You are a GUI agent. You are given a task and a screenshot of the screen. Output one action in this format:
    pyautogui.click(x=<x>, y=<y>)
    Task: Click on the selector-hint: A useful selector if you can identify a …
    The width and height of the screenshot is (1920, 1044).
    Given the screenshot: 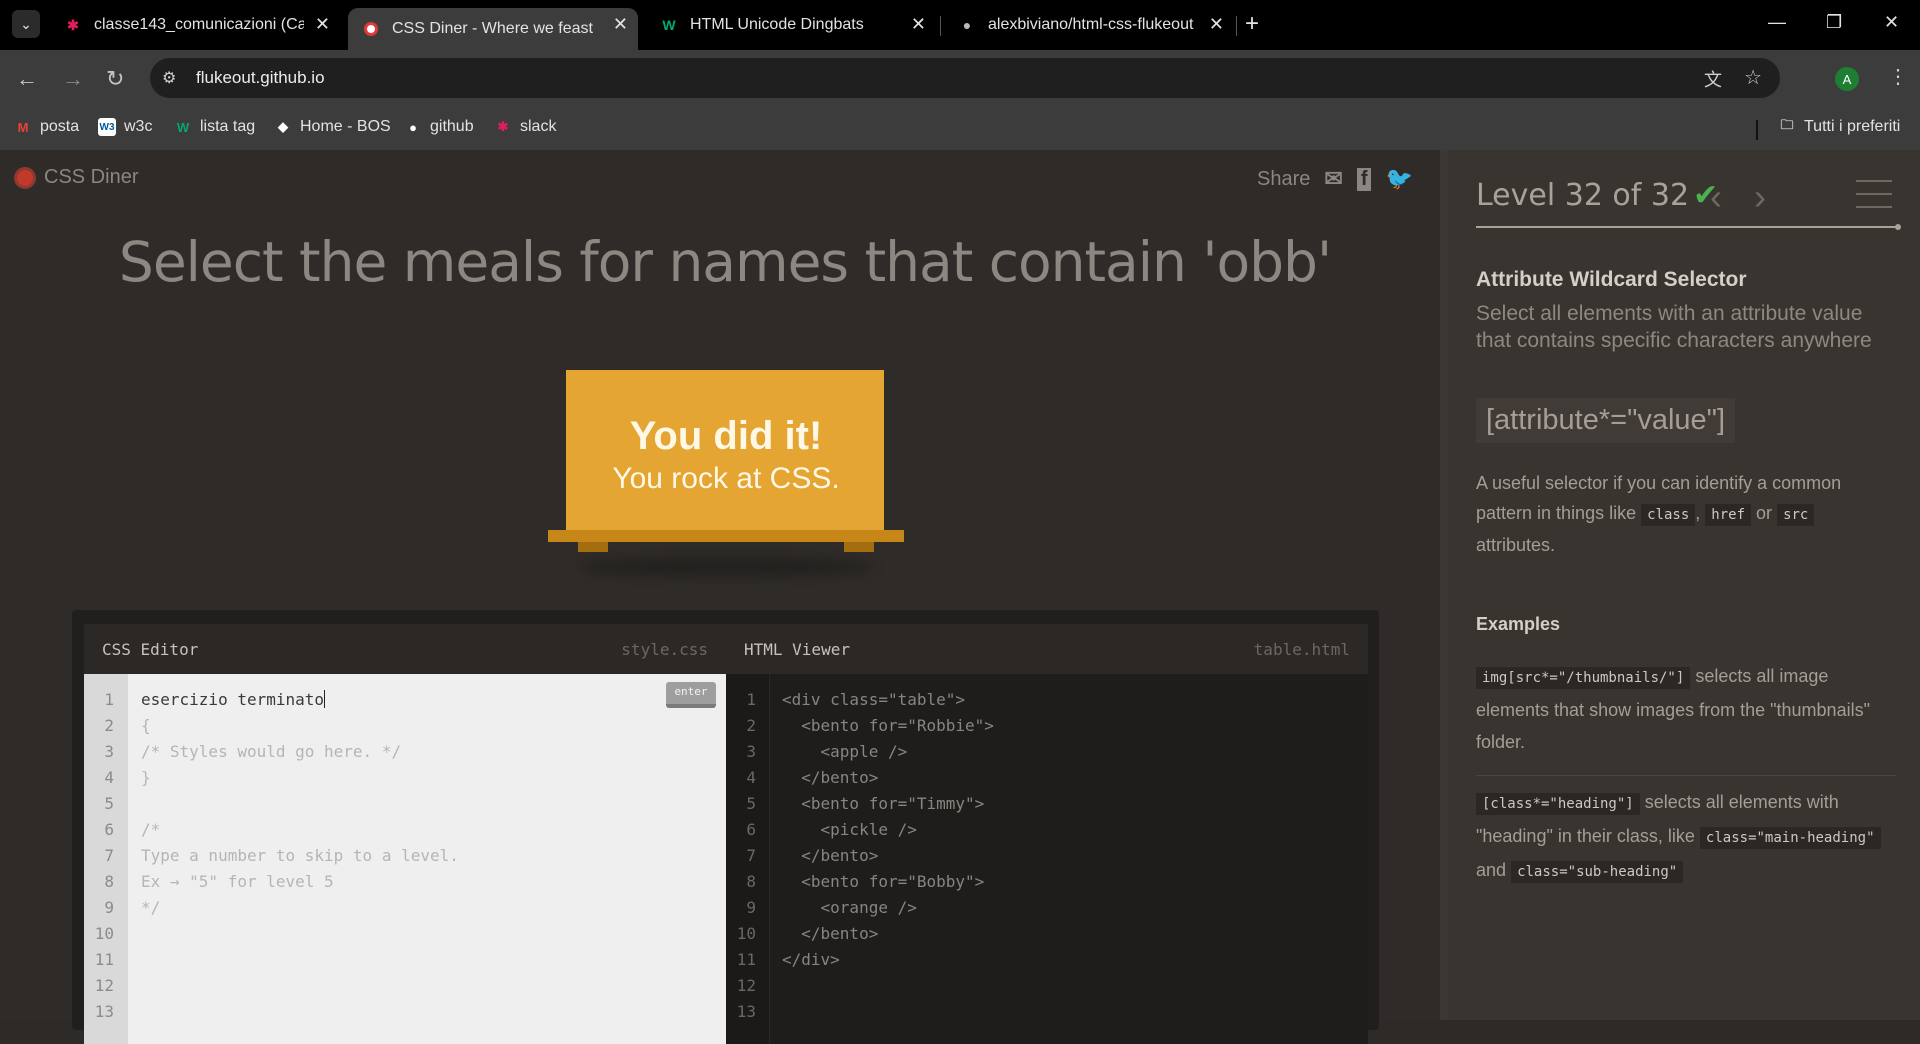 What is the action you would take?
    pyautogui.click(x=1686, y=514)
    